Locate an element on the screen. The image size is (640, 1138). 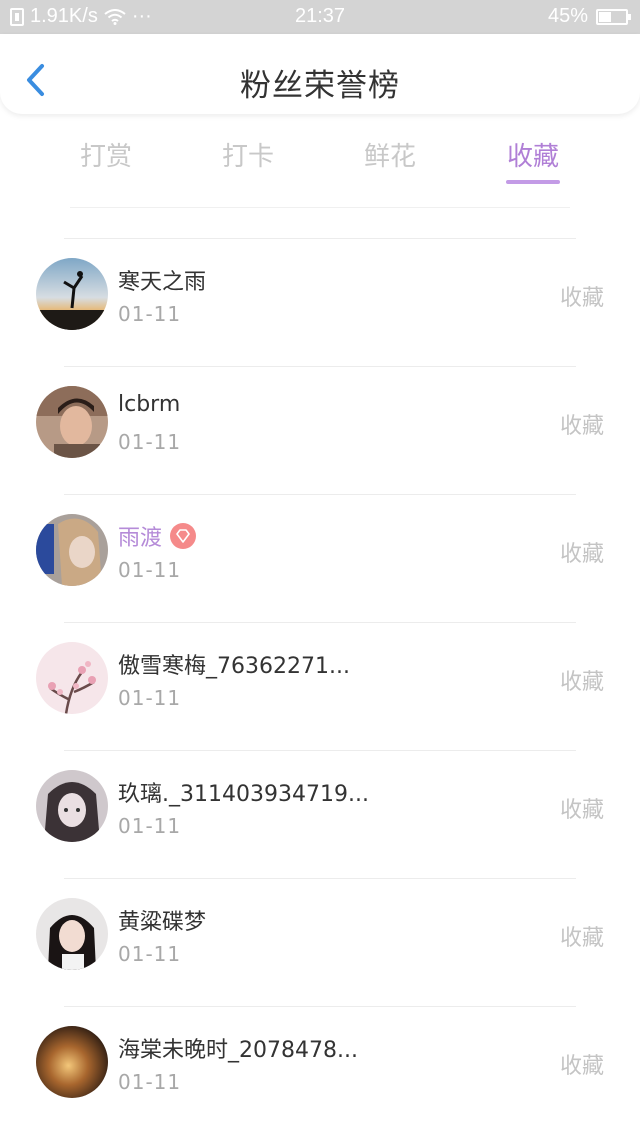
tab-flowers: 鲜花 is located at coordinates (390, 154).